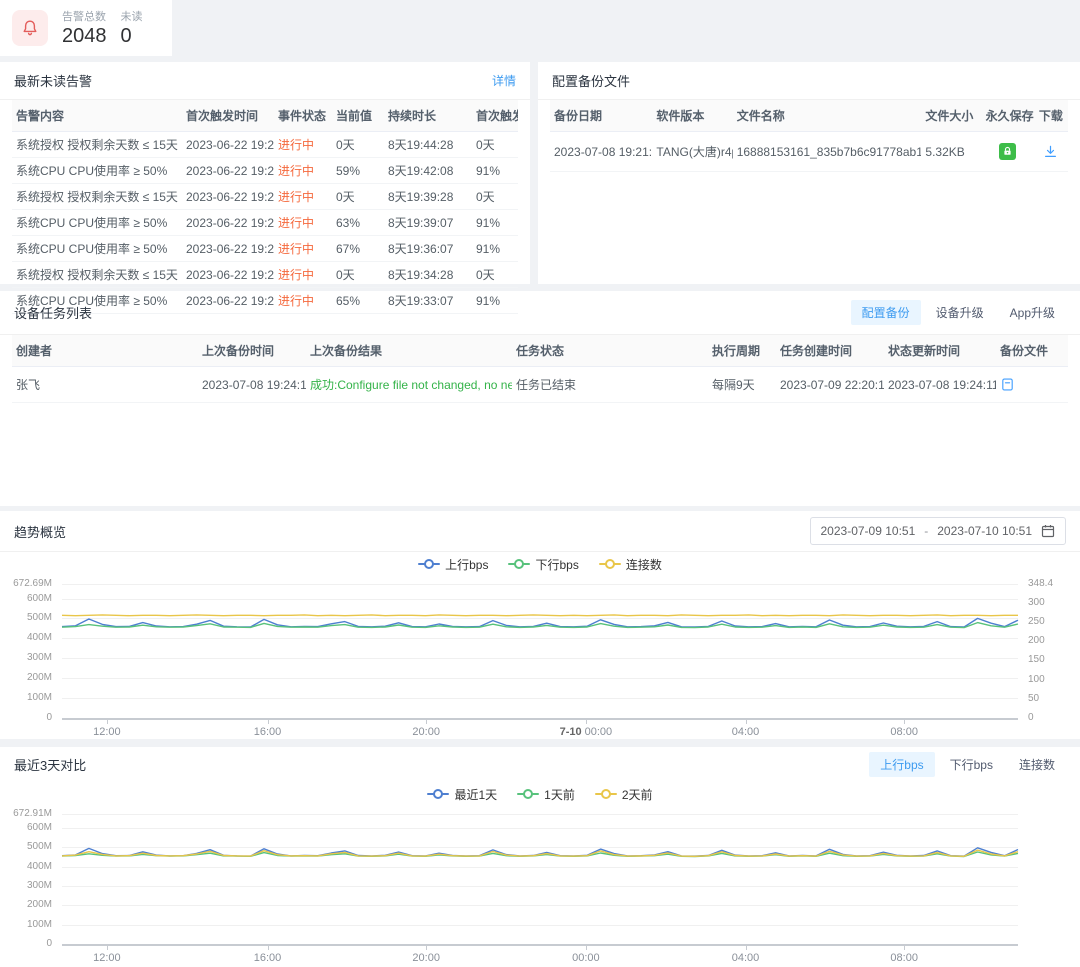 This screenshot has height=967, width=1080. Describe the element at coordinates (358, 170) in the screenshot. I see `table-cell: 59%` at that location.